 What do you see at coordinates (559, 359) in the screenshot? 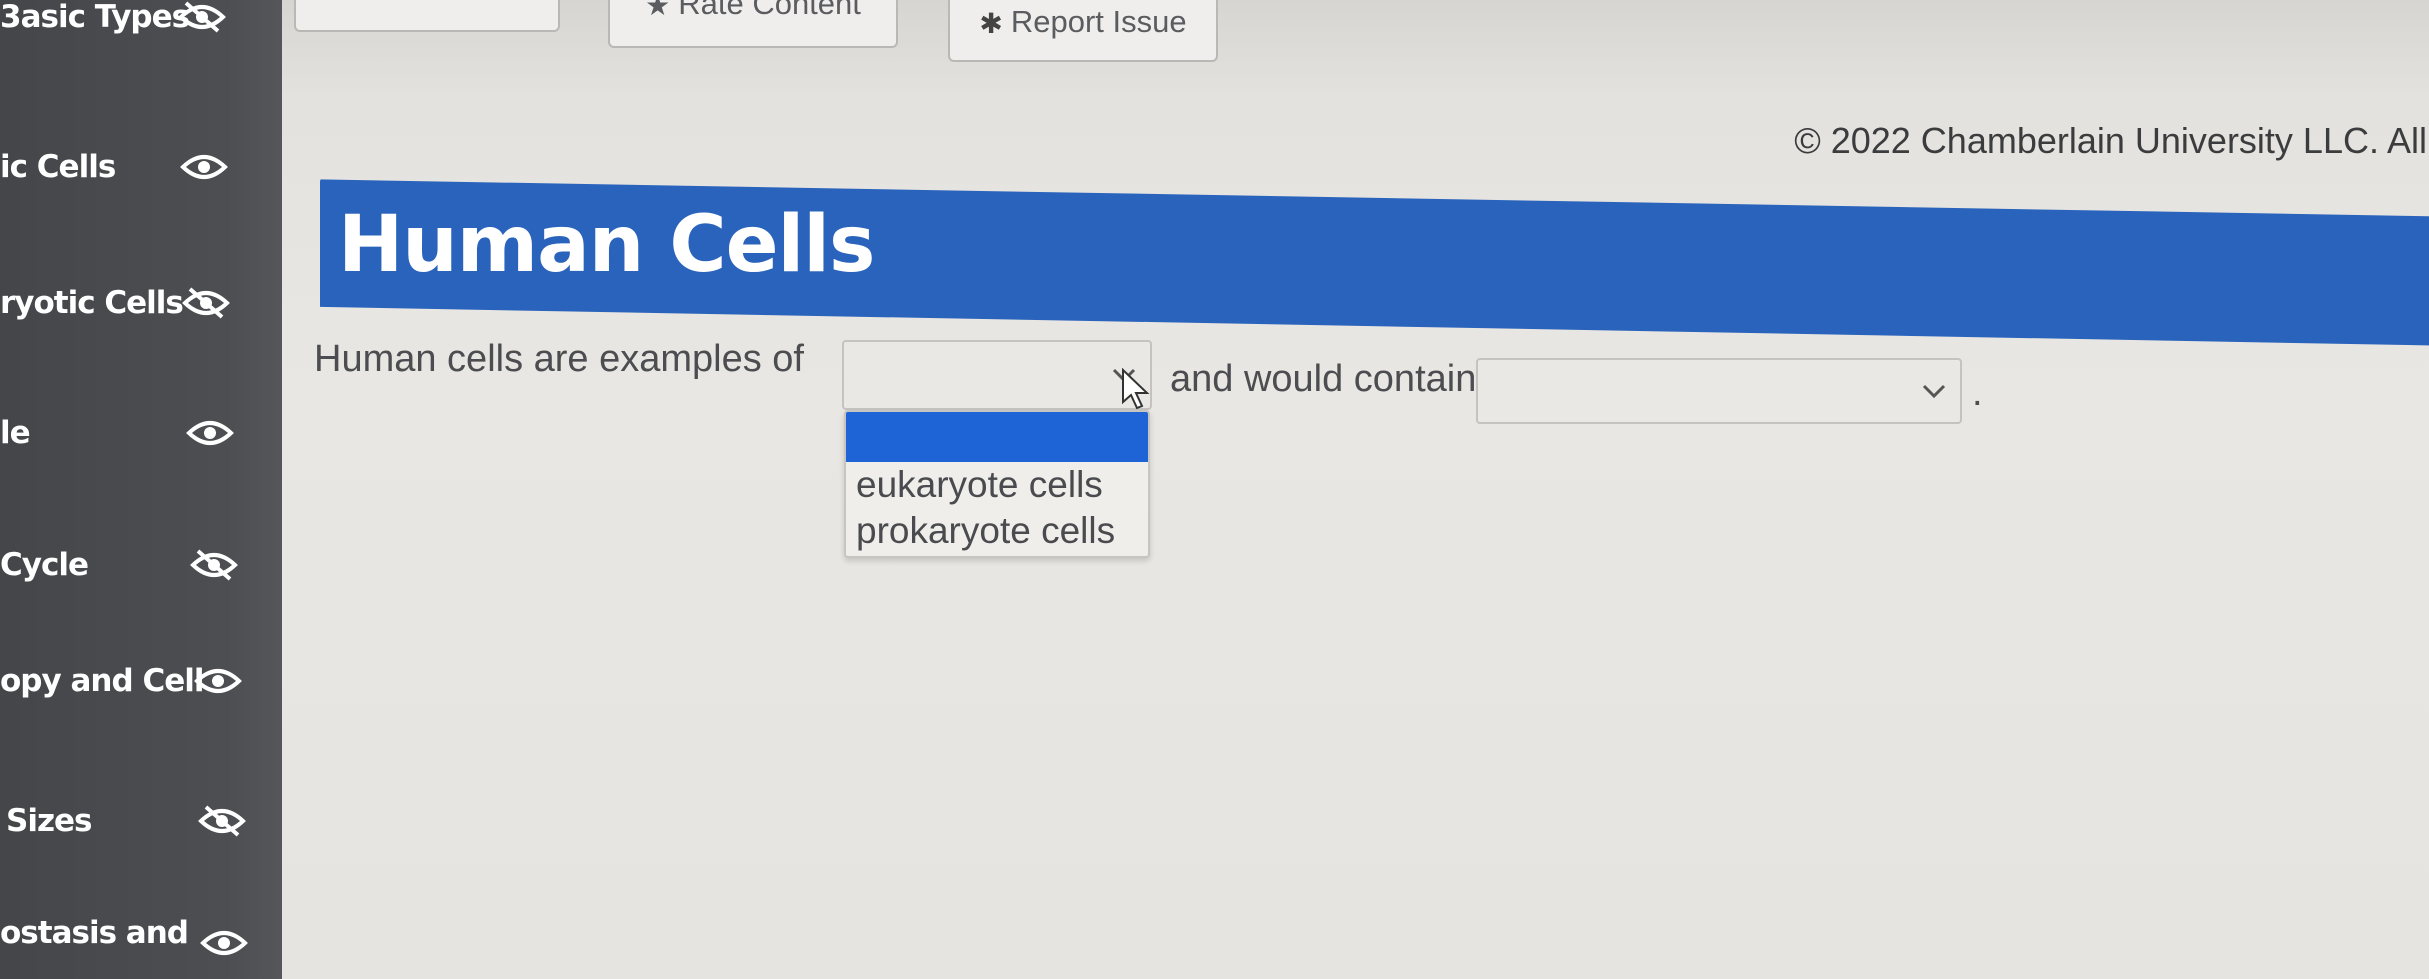
I see `question-text-part1: Human cells are examples of` at bounding box center [559, 359].